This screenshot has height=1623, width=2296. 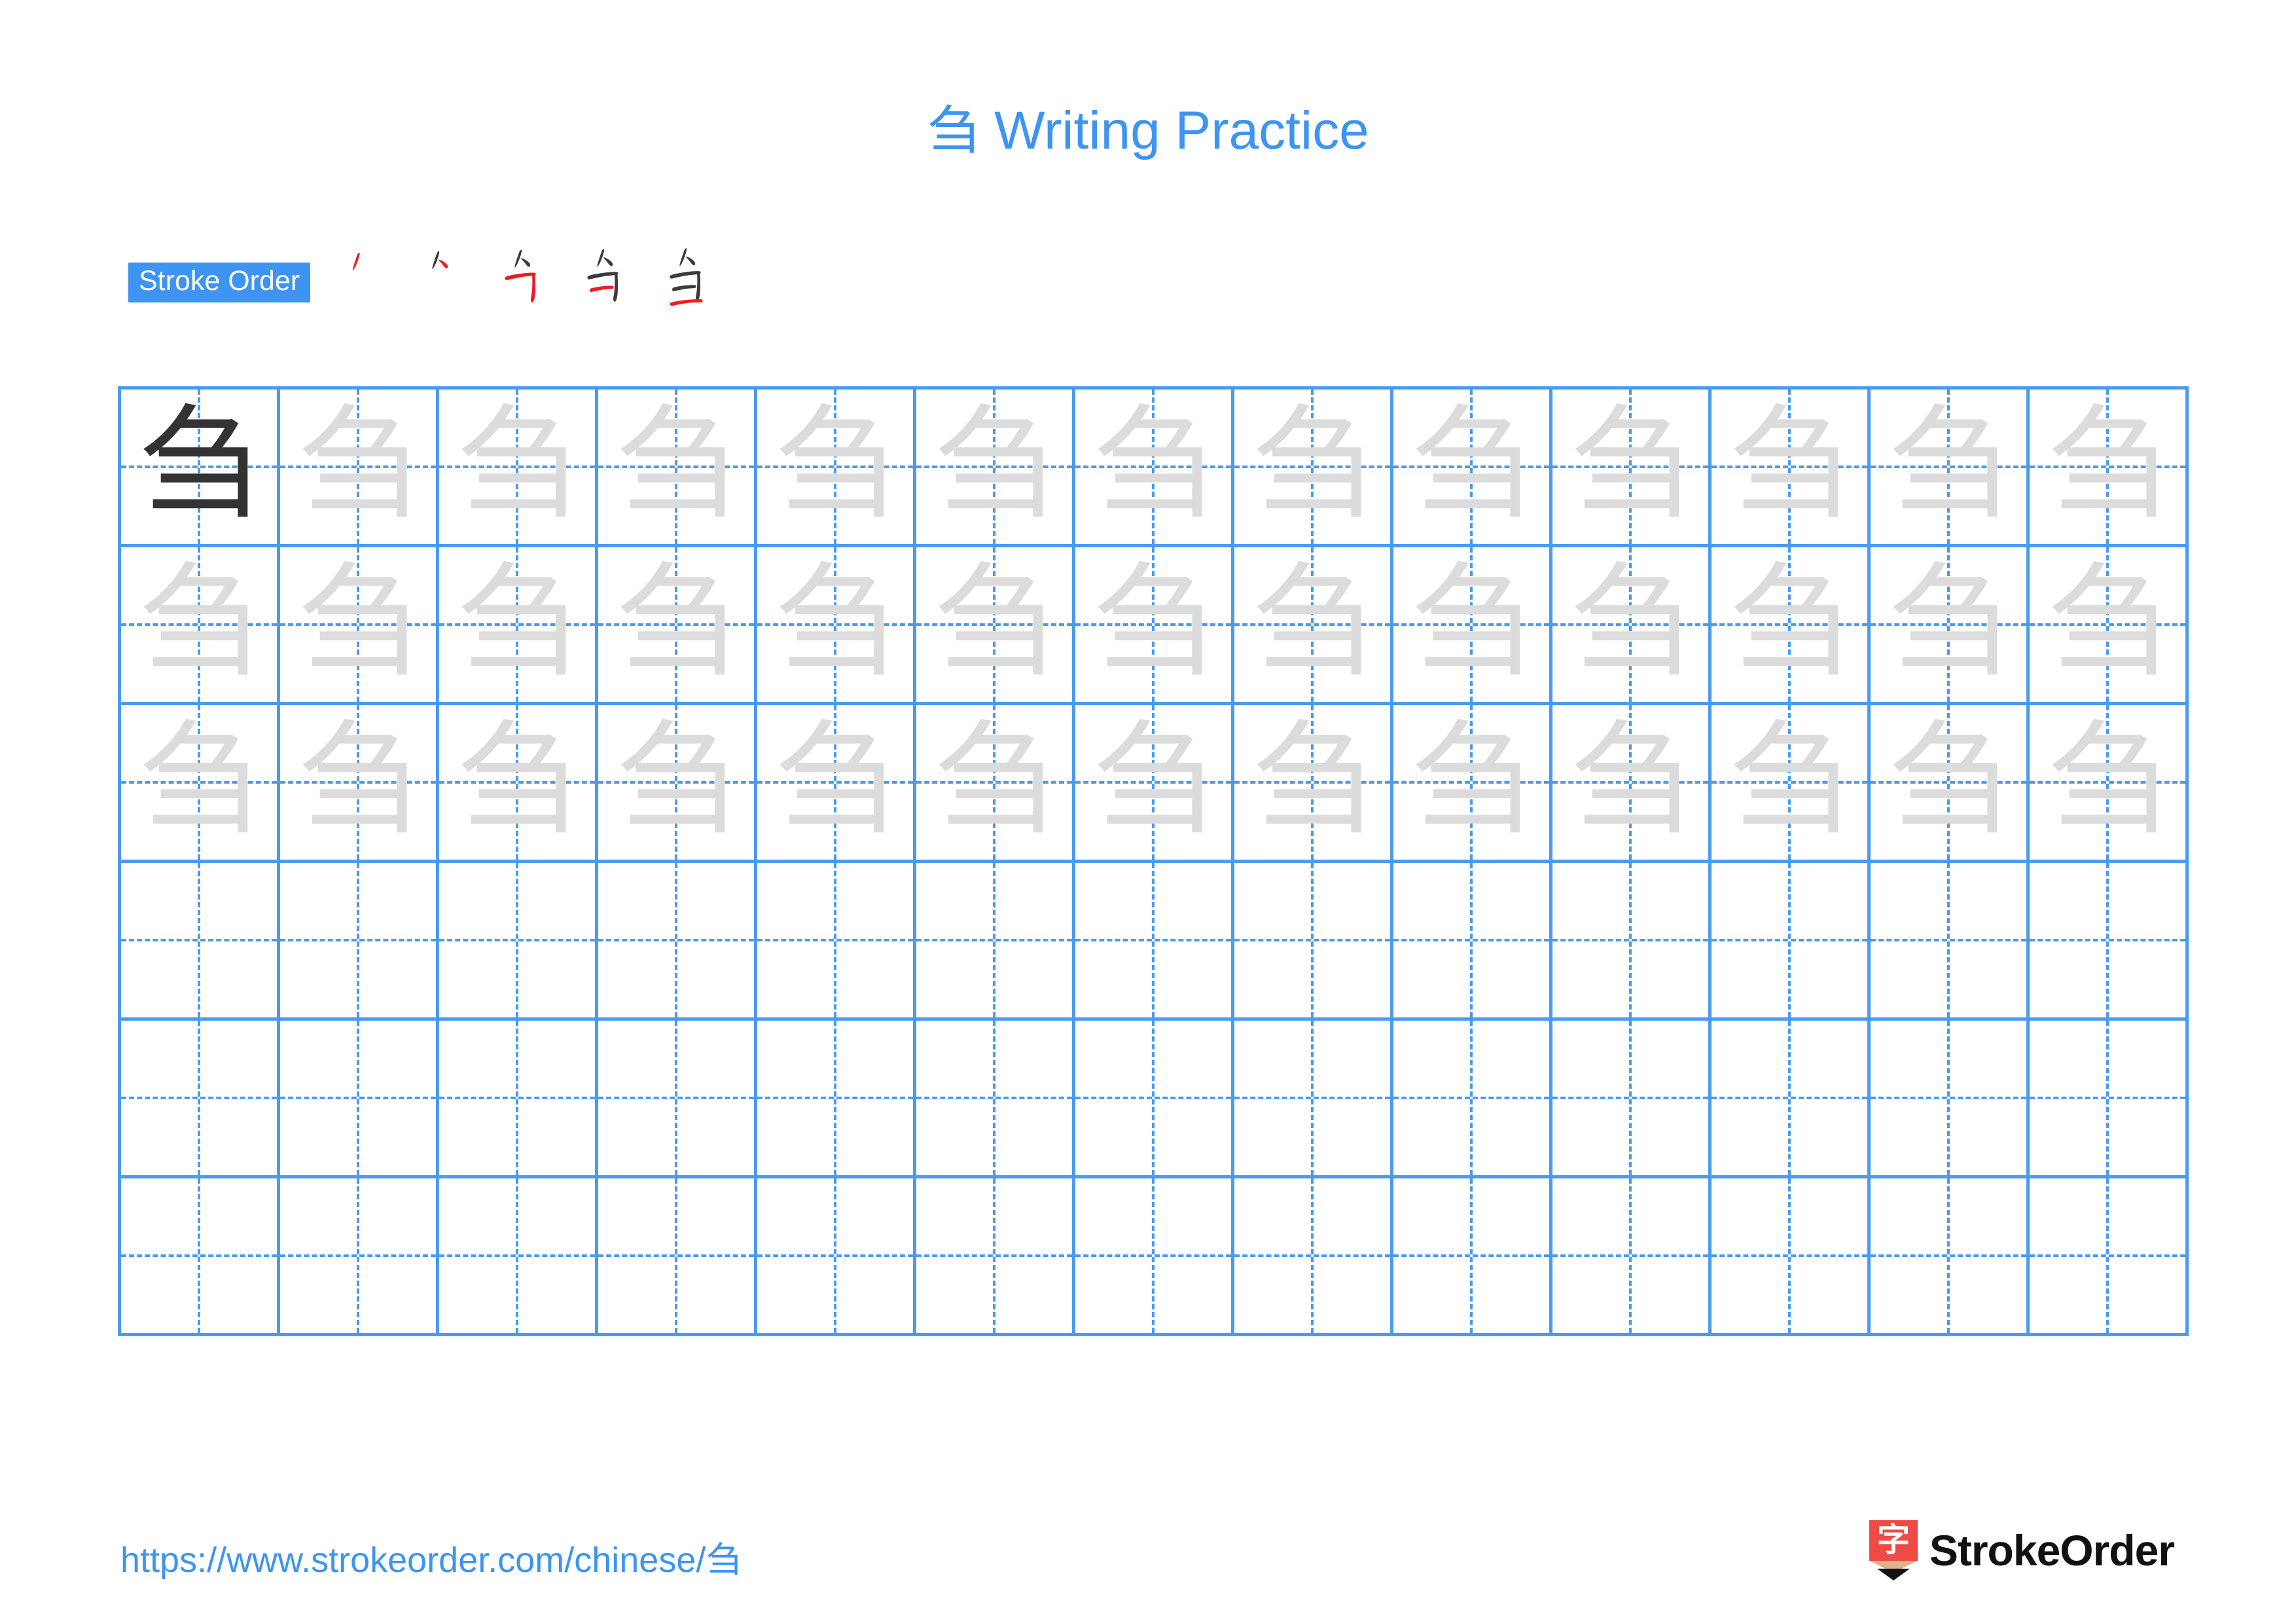 What do you see at coordinates (440, 260) in the screenshot?
I see `stroke-step-2-glyph` at bounding box center [440, 260].